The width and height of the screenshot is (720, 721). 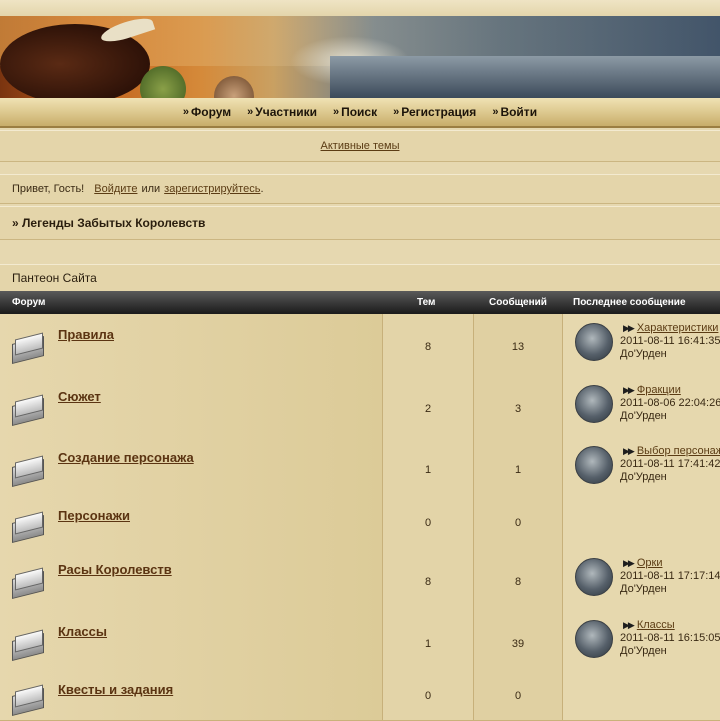 What do you see at coordinates (518, 345) in the screenshot?
I see `posts-cell: 13` at bounding box center [518, 345].